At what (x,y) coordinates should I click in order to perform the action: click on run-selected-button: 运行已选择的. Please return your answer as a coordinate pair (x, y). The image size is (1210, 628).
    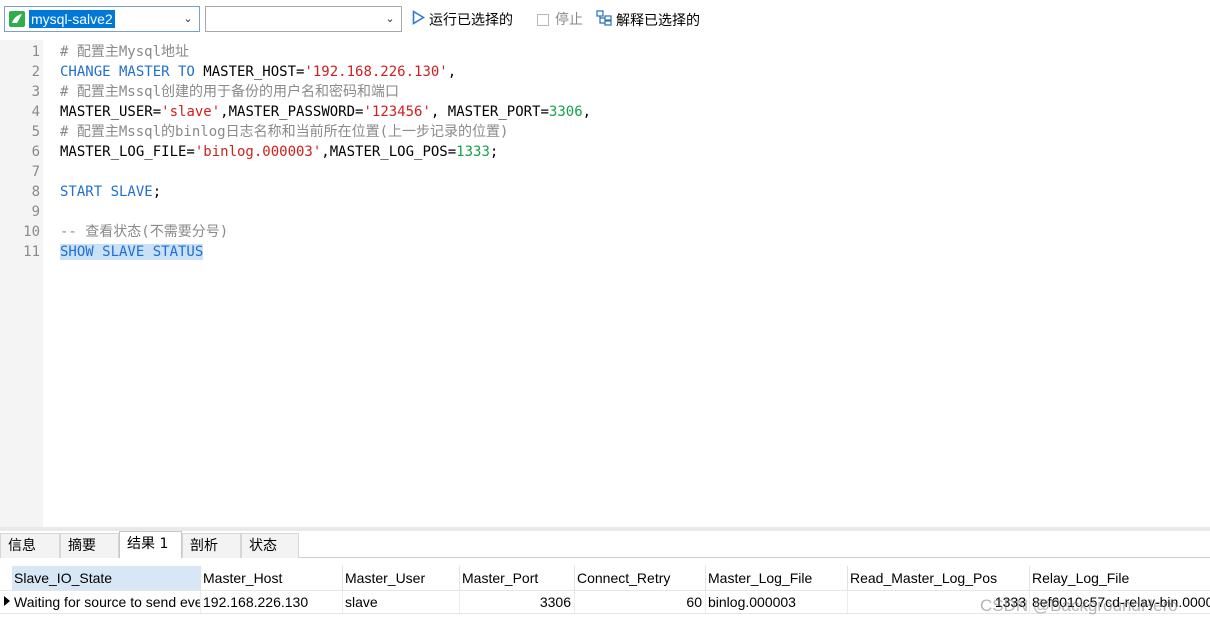
    Looking at the image, I should click on (462, 20).